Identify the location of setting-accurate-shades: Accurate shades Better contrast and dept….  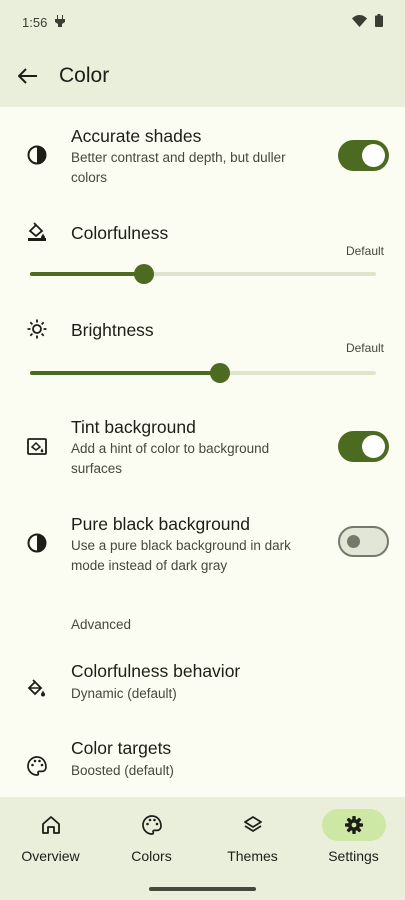
(202, 155).